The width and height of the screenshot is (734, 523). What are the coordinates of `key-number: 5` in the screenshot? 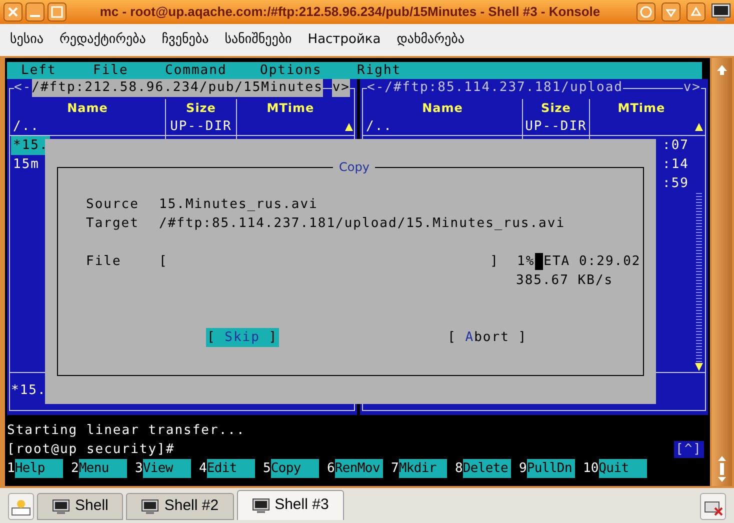 It's located at (267, 469).